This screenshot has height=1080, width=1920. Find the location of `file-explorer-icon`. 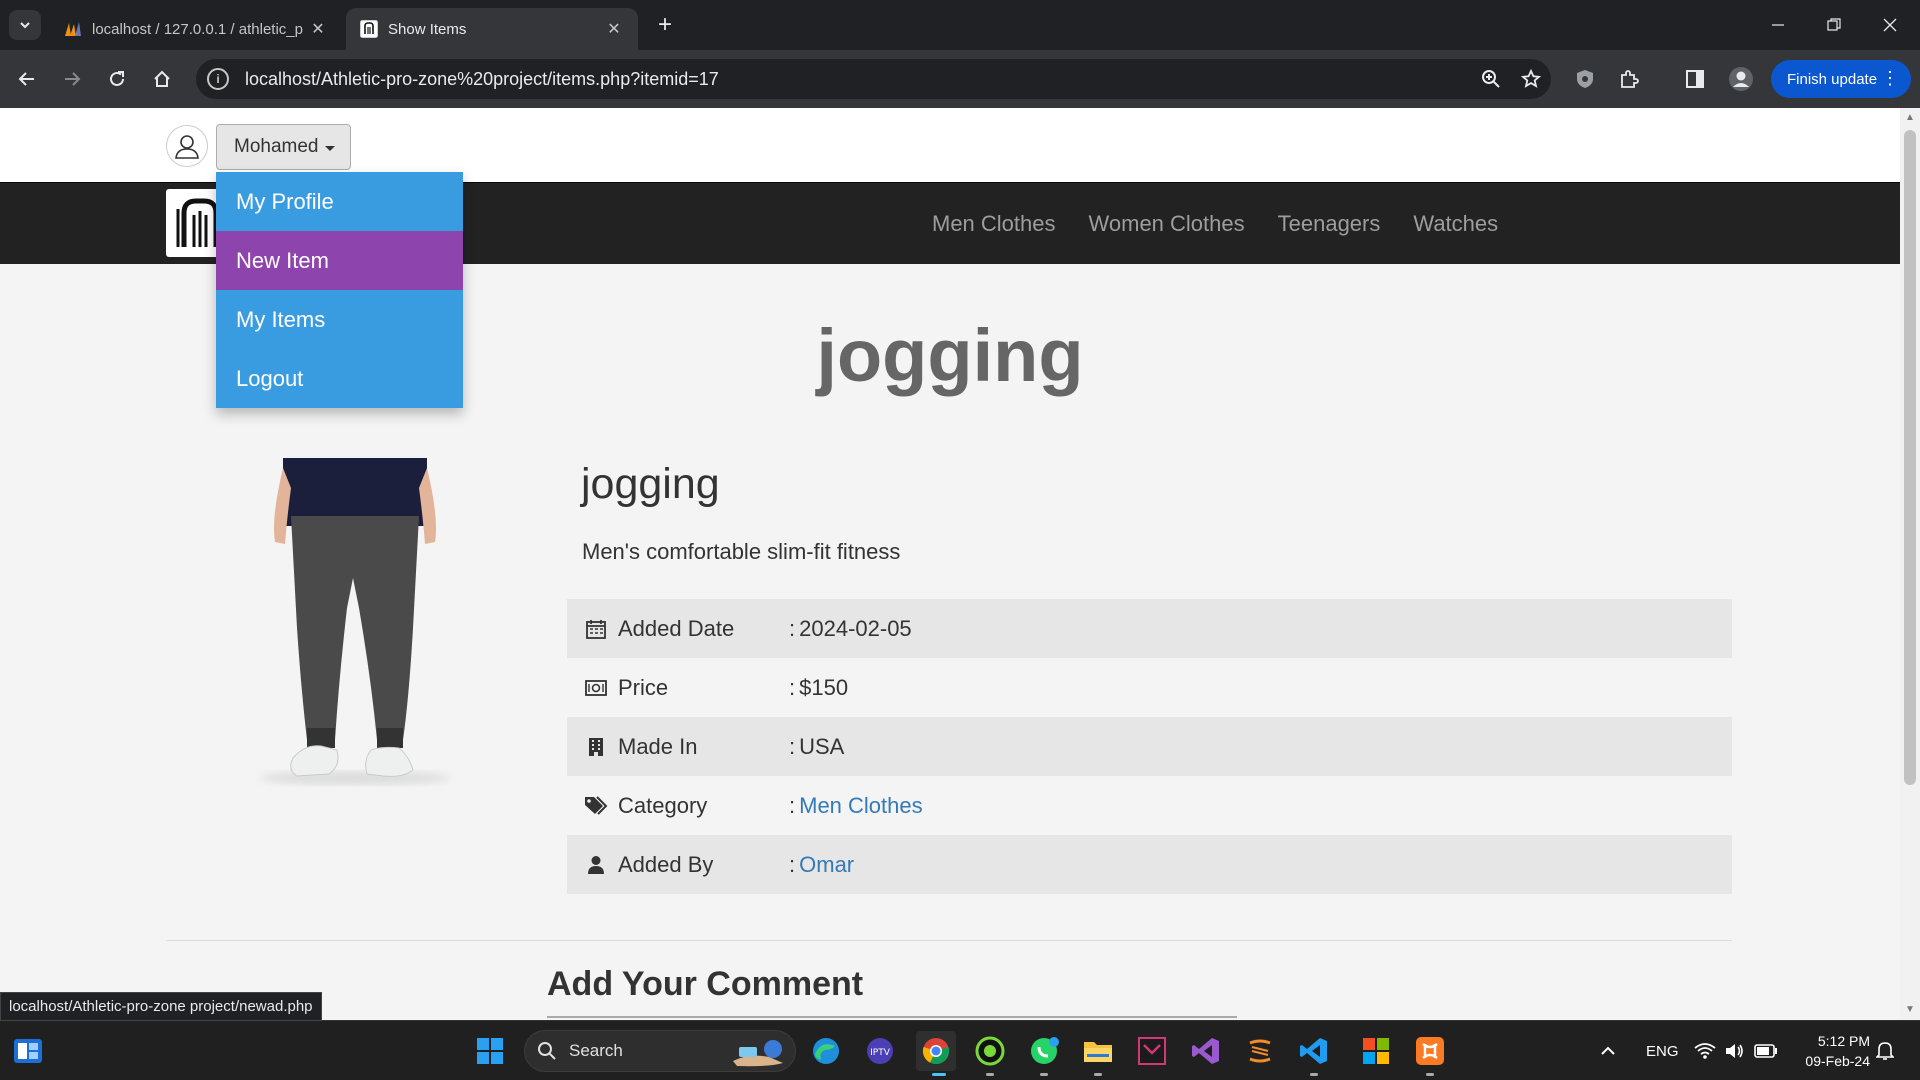

file-explorer-icon is located at coordinates (1098, 1051).